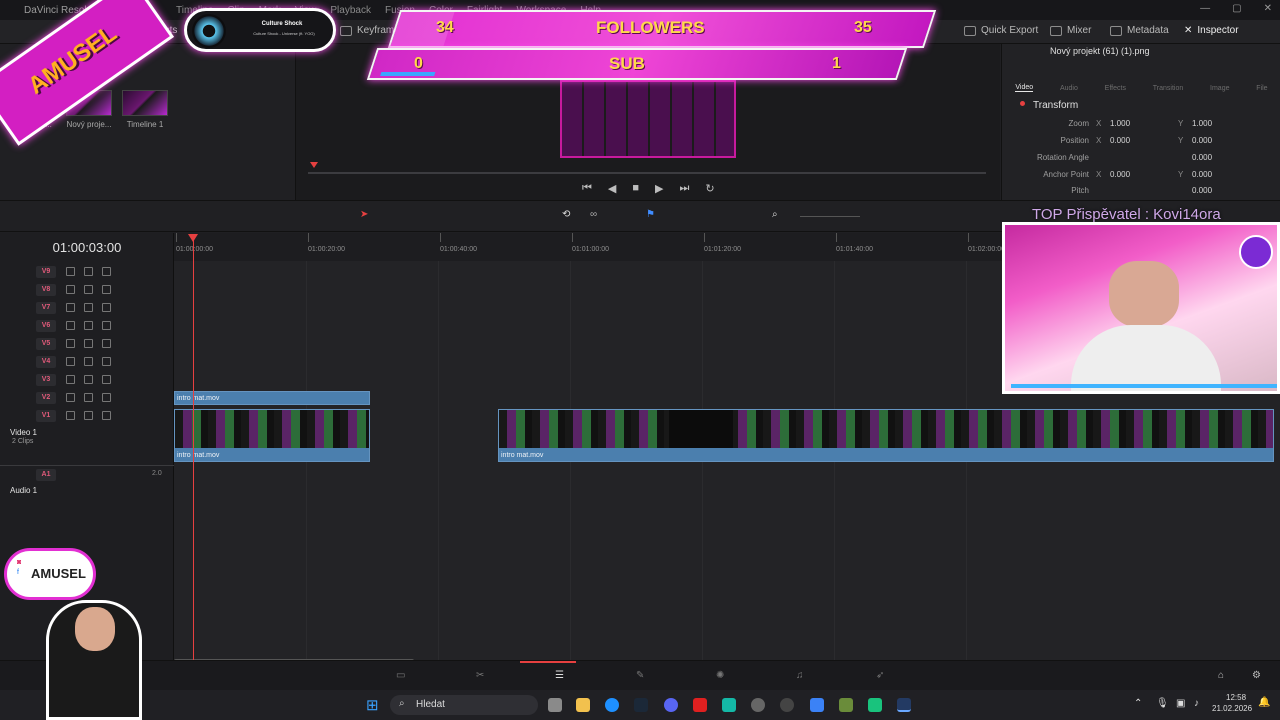 This screenshot has width=1280, height=720. Describe the element at coordinates (372, 705) in the screenshot. I see `start-icon: ⊞` at that location.